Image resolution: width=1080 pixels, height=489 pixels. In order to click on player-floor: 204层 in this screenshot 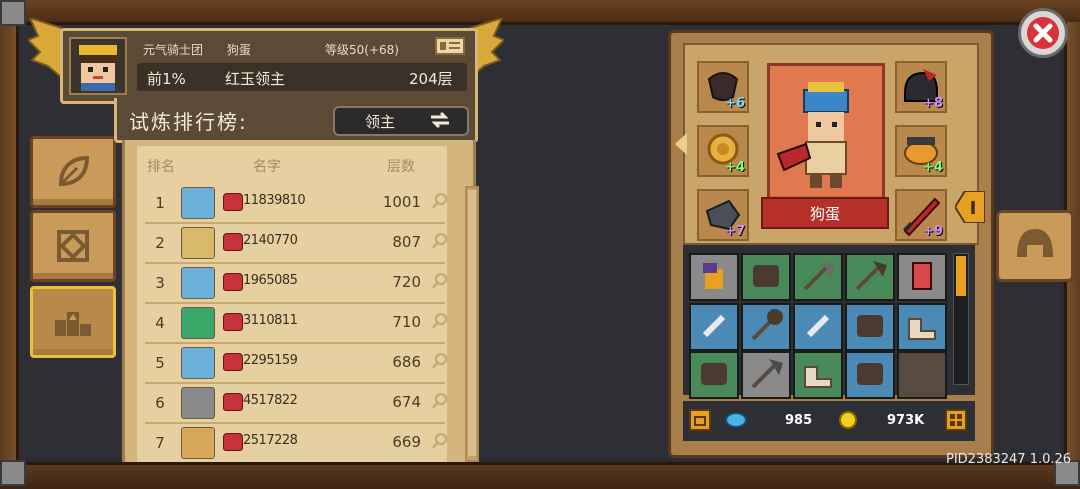, I will do `click(431, 79)`.